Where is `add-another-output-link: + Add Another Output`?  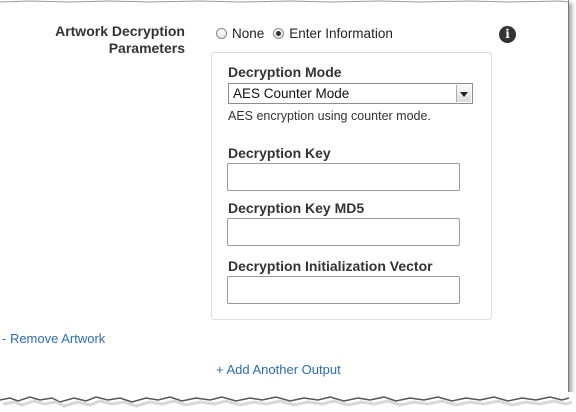 add-another-output-link: + Add Another Output is located at coordinates (278, 369).